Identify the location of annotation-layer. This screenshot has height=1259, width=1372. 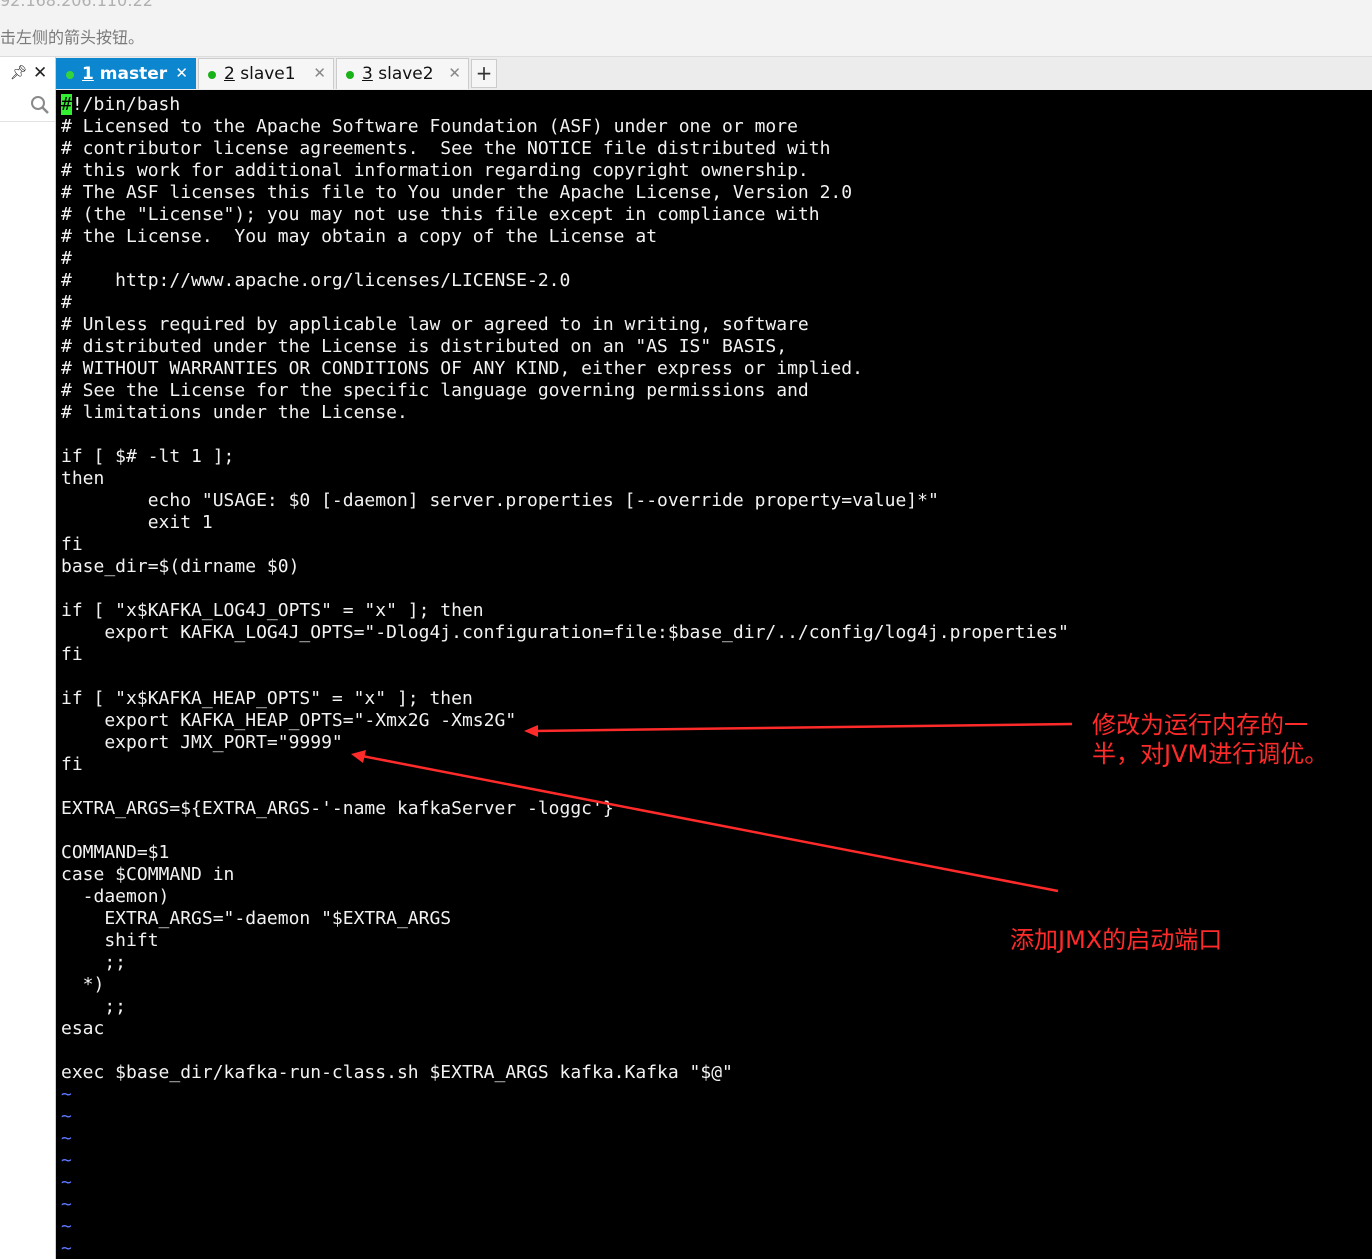
(712, 807).